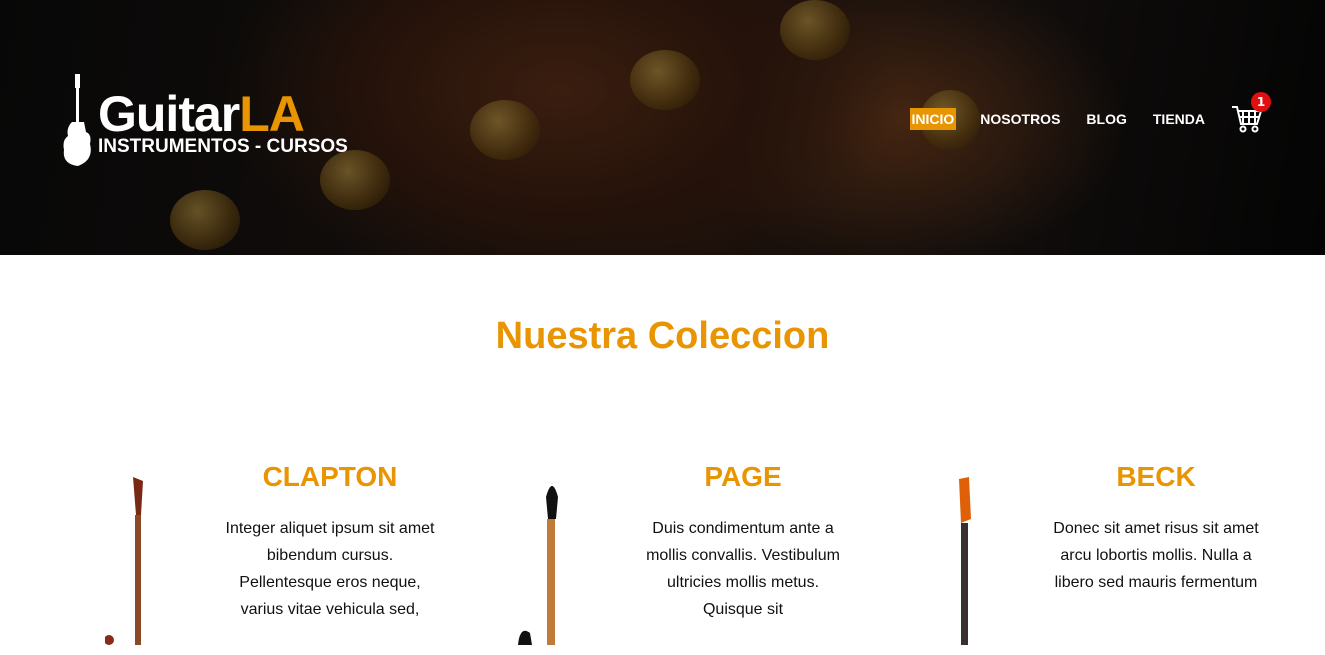 This screenshot has height=655, width=1325. What do you see at coordinates (743, 476) in the screenshot?
I see `product-name: PAGE` at bounding box center [743, 476].